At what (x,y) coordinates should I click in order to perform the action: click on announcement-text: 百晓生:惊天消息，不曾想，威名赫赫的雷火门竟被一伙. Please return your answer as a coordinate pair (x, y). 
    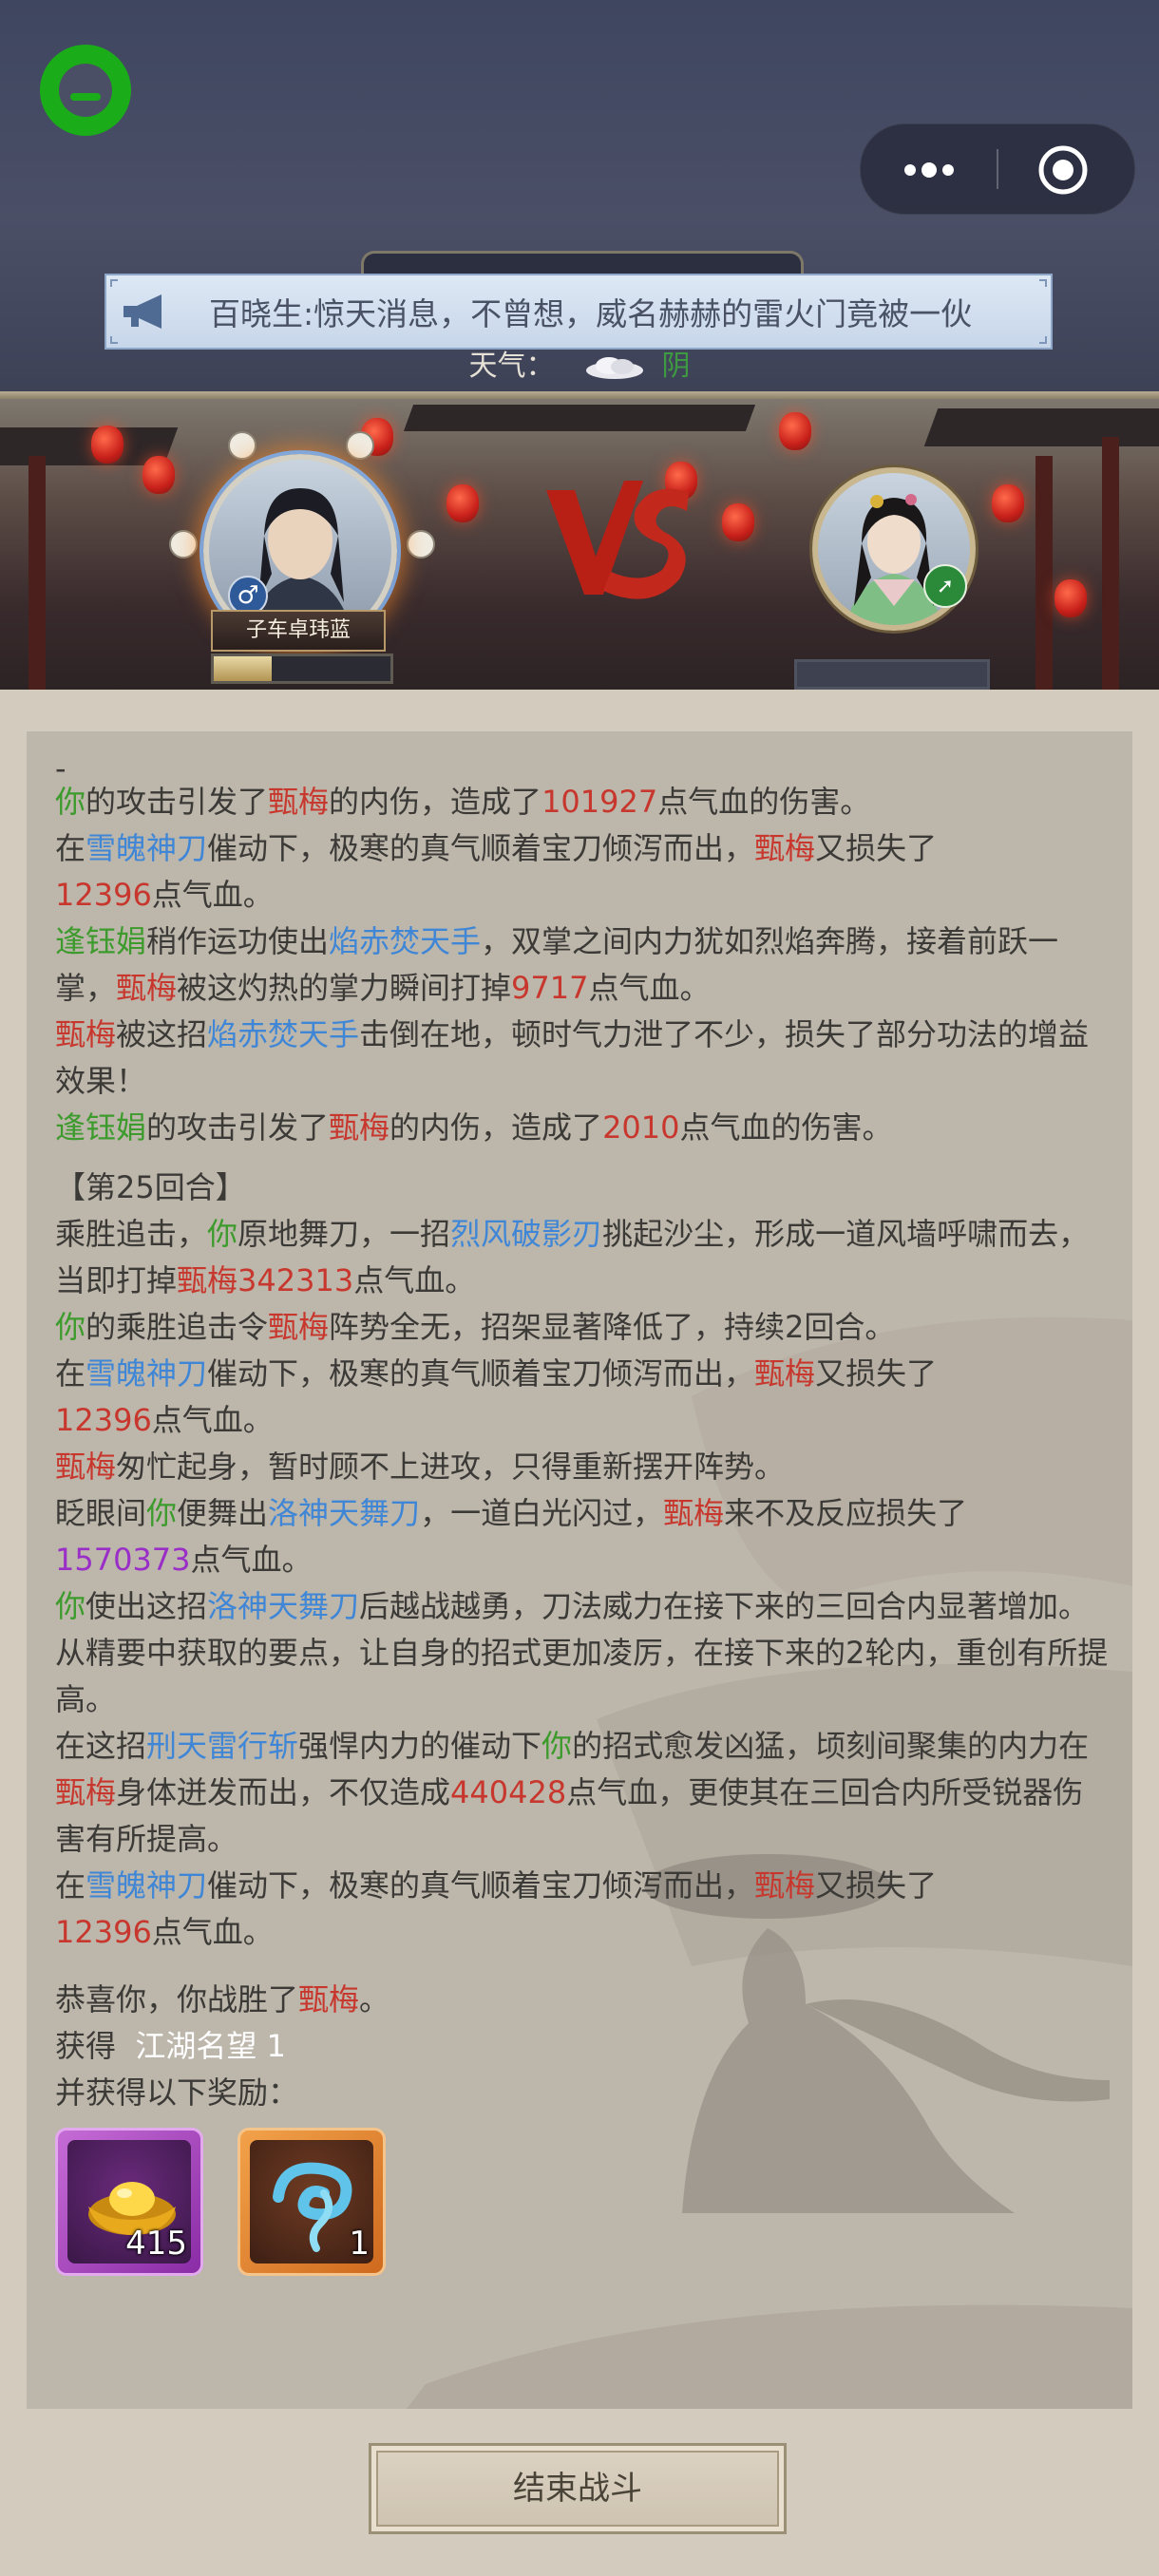
    Looking at the image, I should click on (591, 313).